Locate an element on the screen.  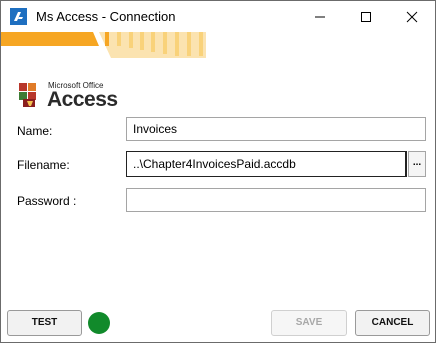
filename-input: ..\Chapter4InvoicesPaid.accdb is located at coordinates (266, 164).